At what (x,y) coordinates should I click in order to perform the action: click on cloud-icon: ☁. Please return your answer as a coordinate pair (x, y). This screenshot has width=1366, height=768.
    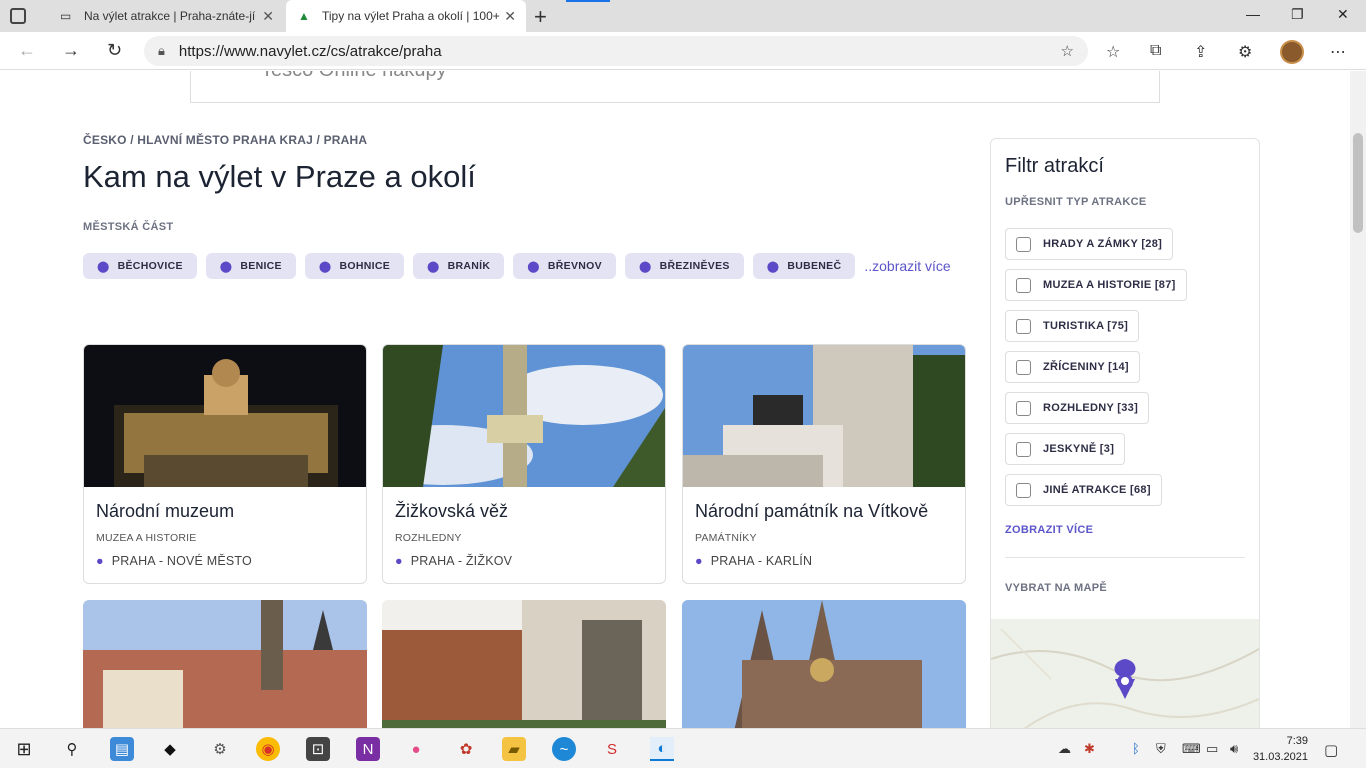
    Looking at the image, I should click on (1064, 749).